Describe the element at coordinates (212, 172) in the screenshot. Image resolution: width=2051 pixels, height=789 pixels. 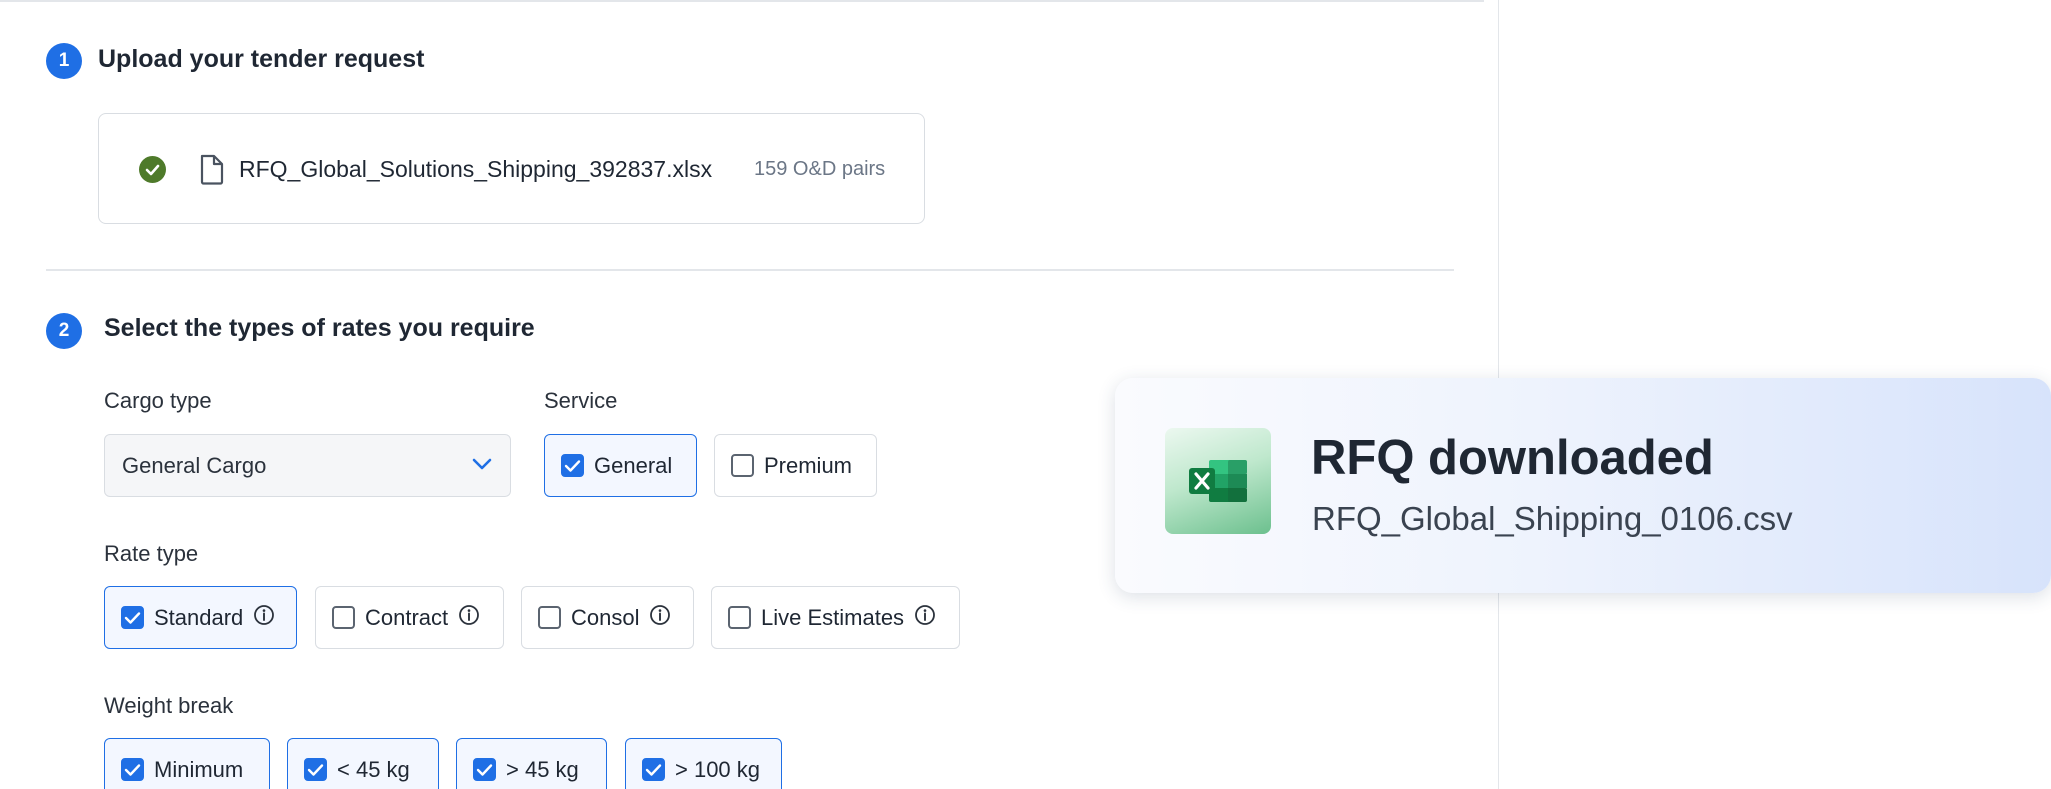
I see `document-icon` at that location.